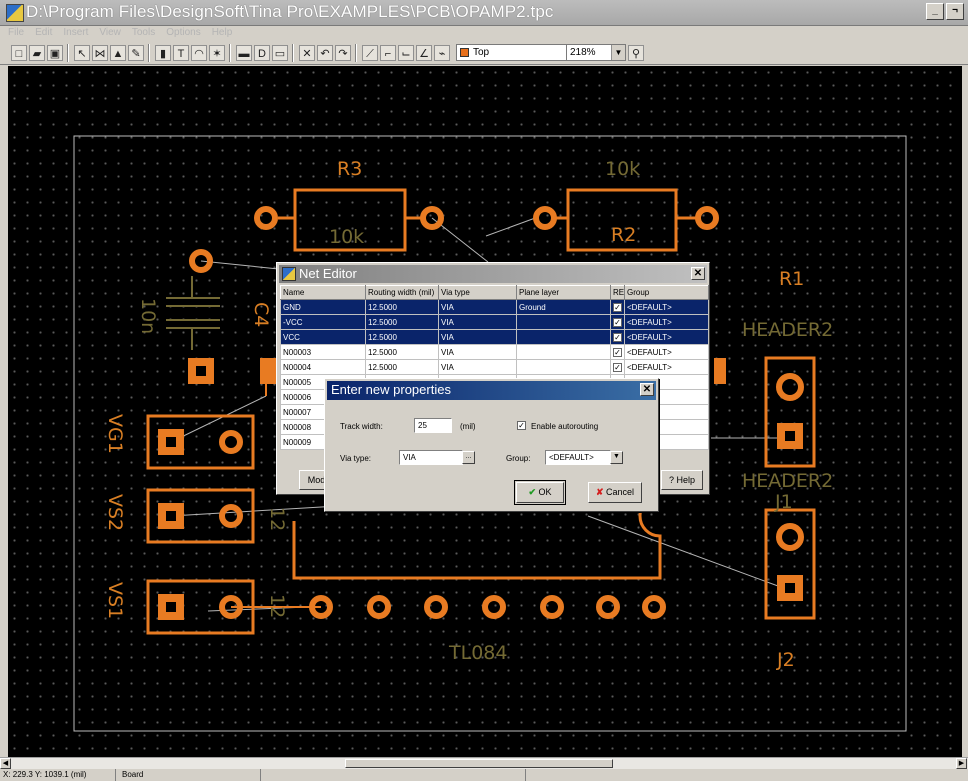  What do you see at coordinates (222, 33) in the screenshot?
I see `menu-help: Help` at bounding box center [222, 33].